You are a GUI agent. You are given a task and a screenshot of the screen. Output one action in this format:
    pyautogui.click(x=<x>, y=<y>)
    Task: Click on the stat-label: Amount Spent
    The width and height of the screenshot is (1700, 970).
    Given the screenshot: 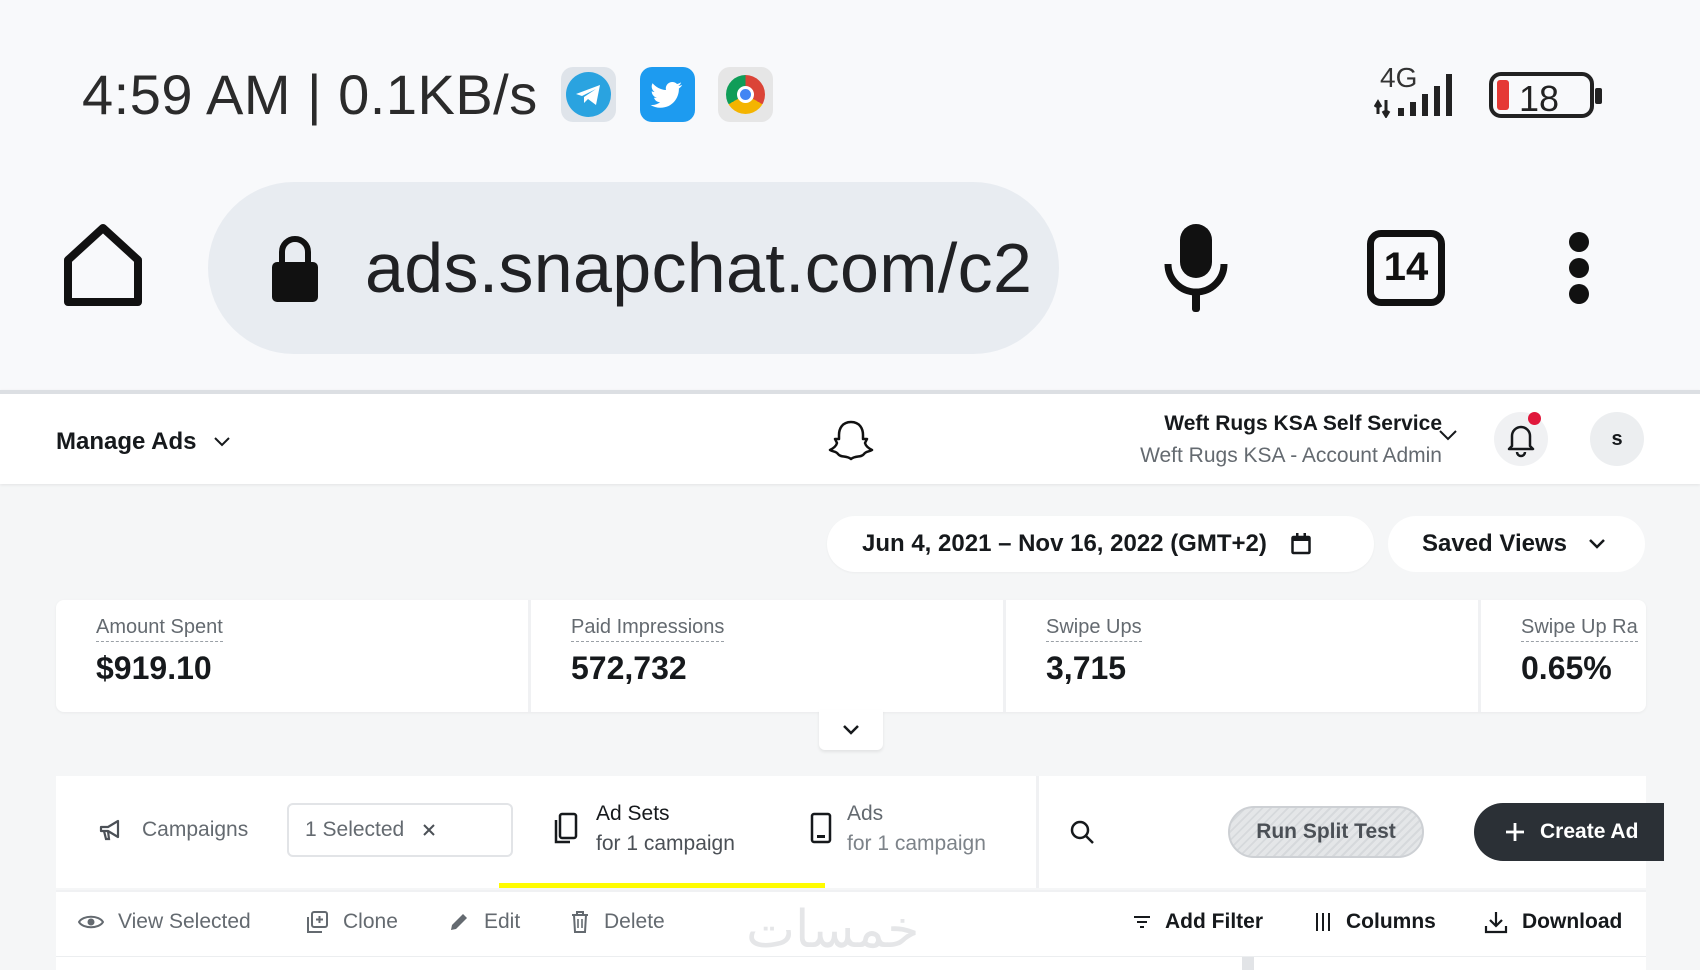 What is the action you would take?
    pyautogui.click(x=159, y=629)
    